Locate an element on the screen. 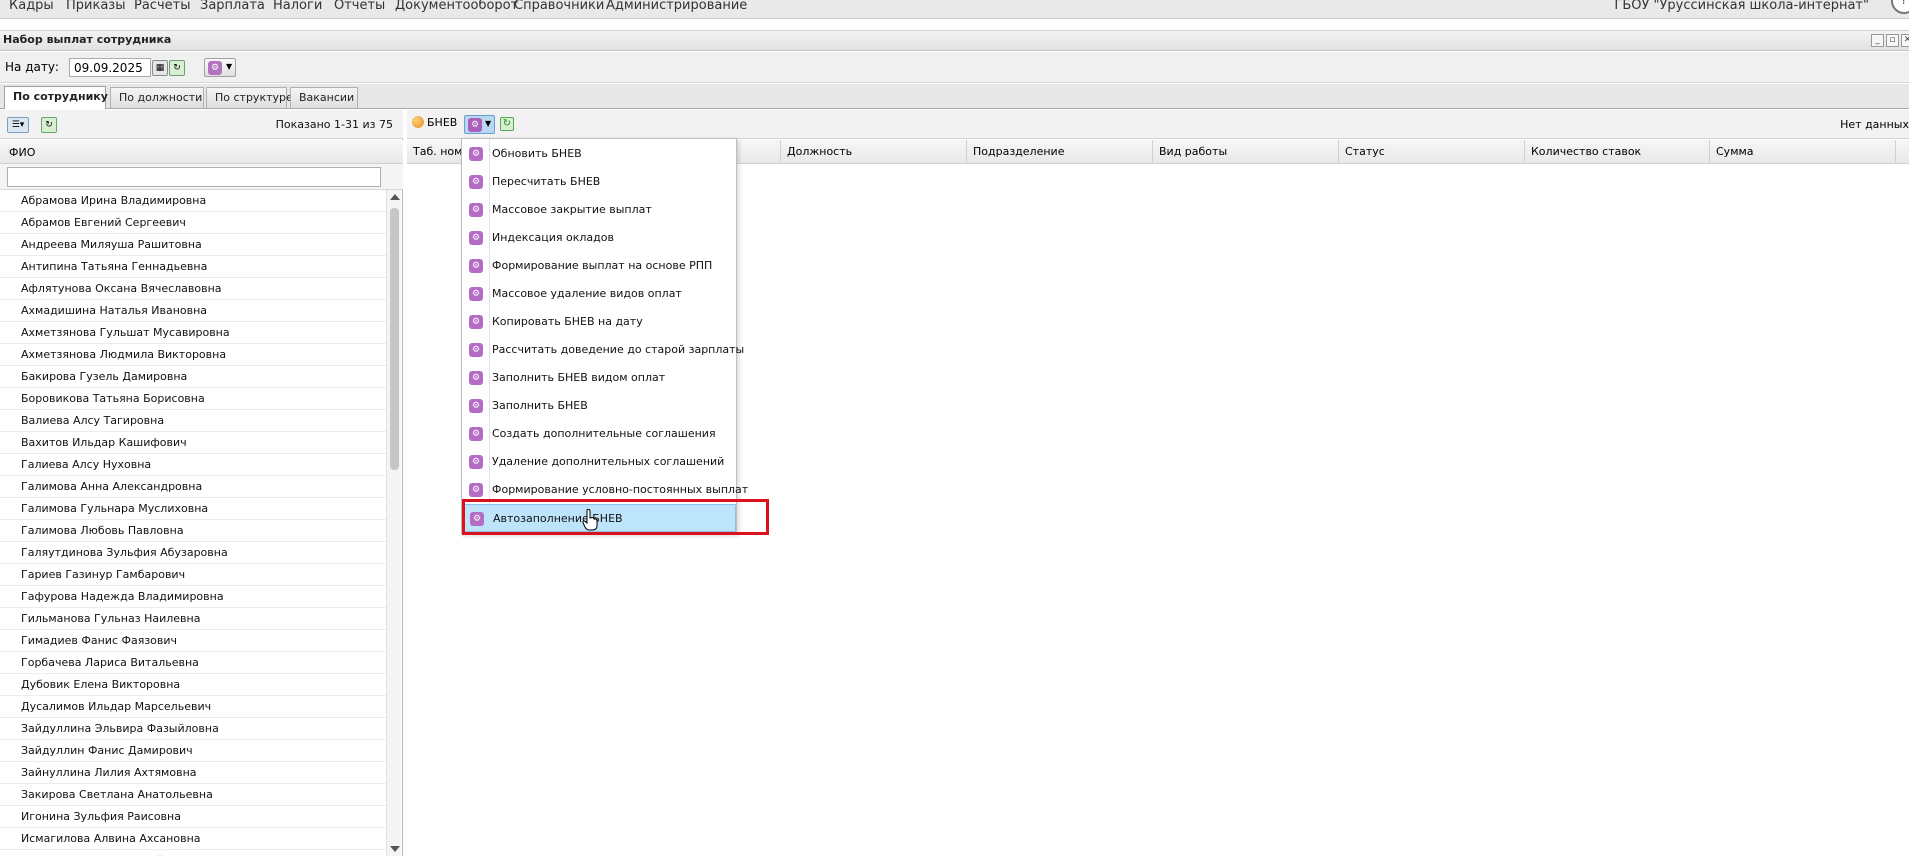  employee-row: Боровикова Татьяна Борисовна is located at coordinates (193, 399).